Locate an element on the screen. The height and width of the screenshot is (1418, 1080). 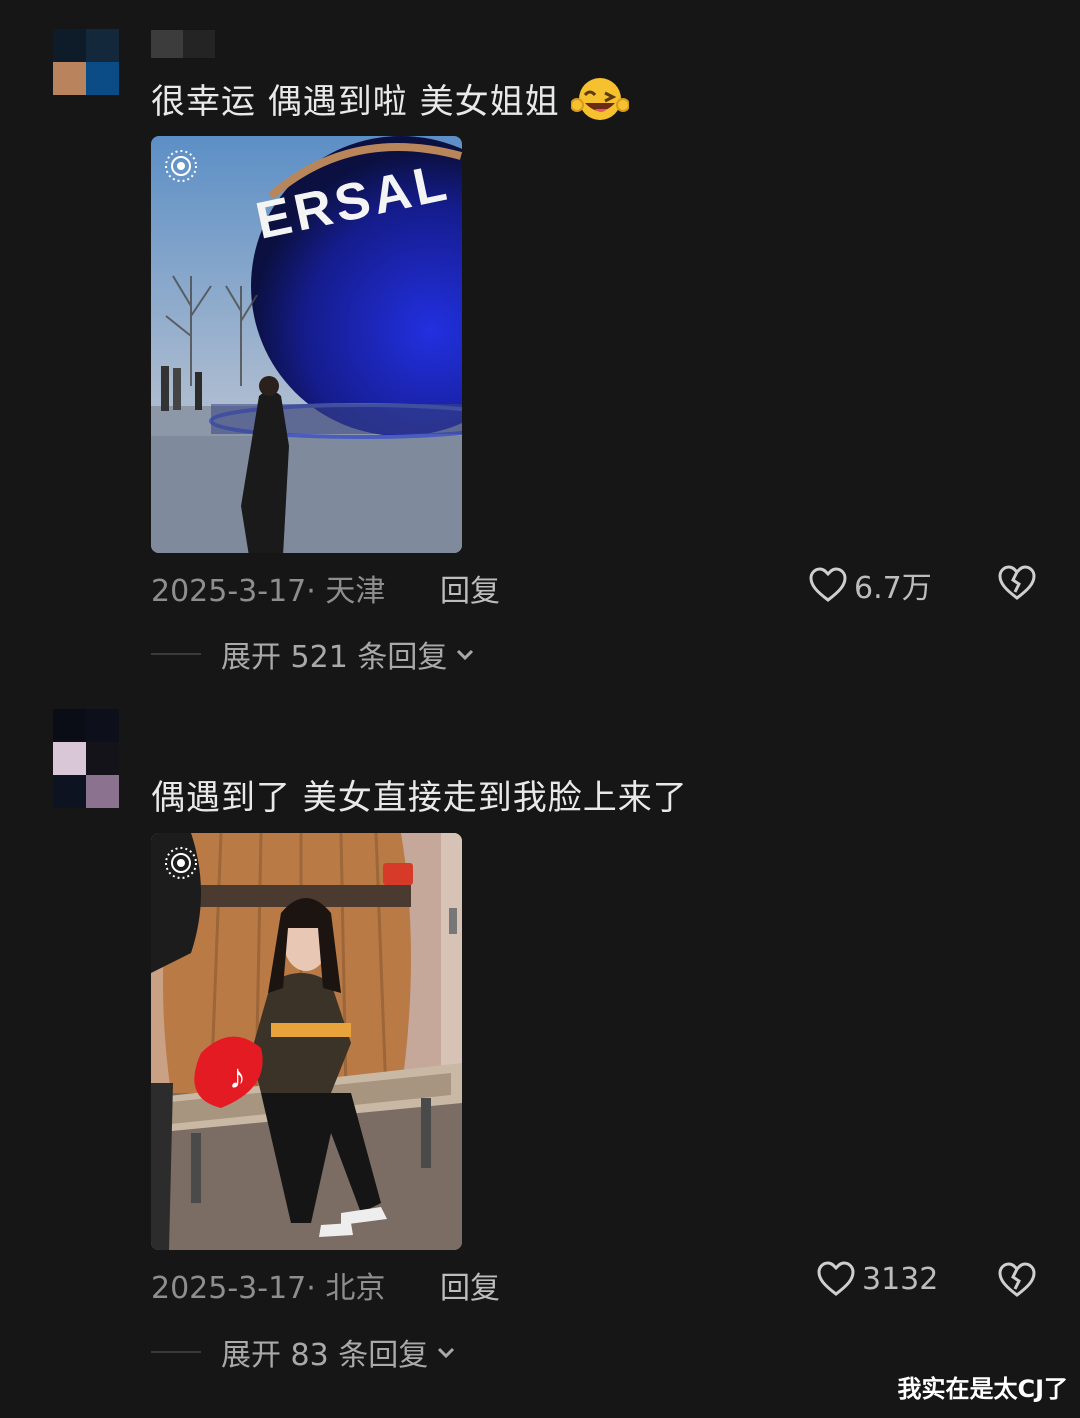
like-button: 3132 is located at coordinates (877, 1279).